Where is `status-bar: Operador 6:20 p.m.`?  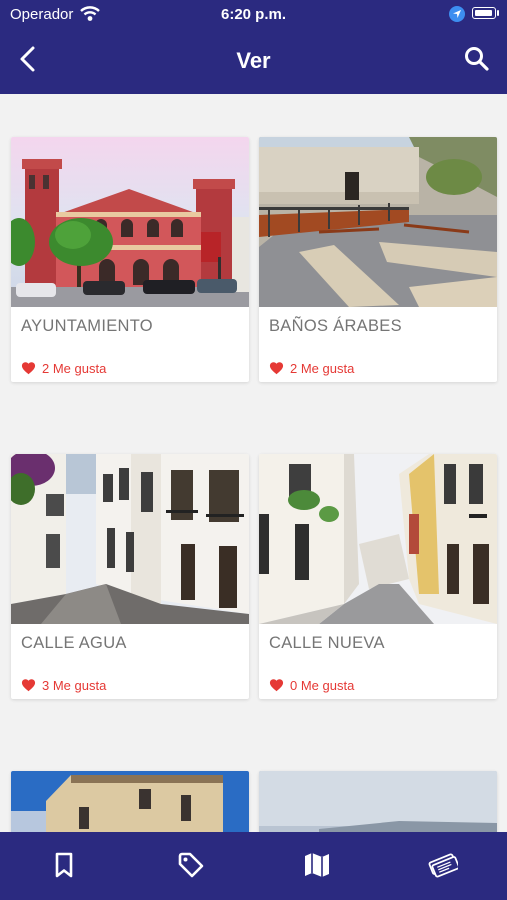 status-bar: Operador 6:20 p.m. is located at coordinates (253, 14).